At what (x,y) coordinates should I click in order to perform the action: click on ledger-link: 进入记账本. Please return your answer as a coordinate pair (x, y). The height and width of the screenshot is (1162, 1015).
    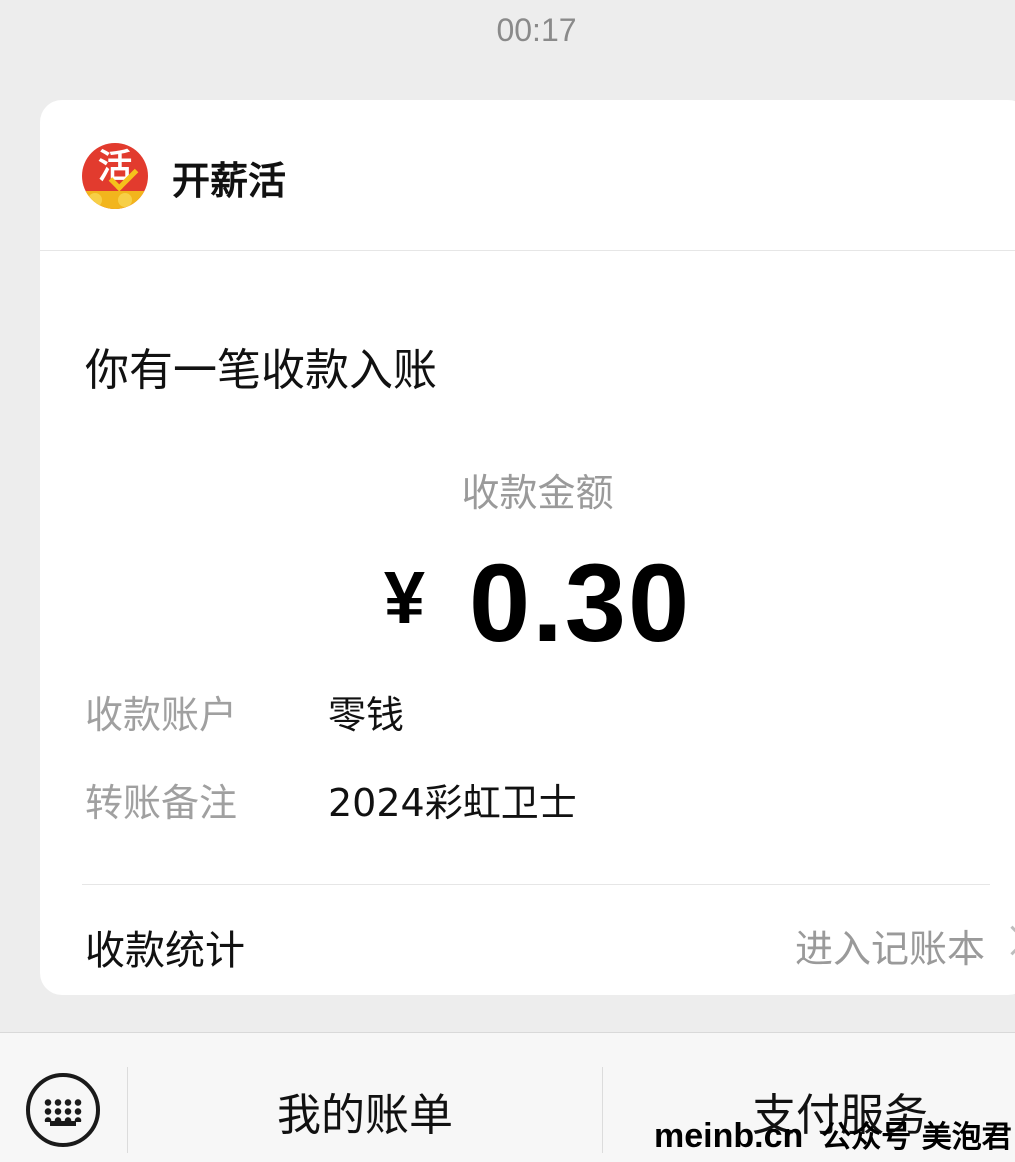
    Looking at the image, I should click on (904, 945).